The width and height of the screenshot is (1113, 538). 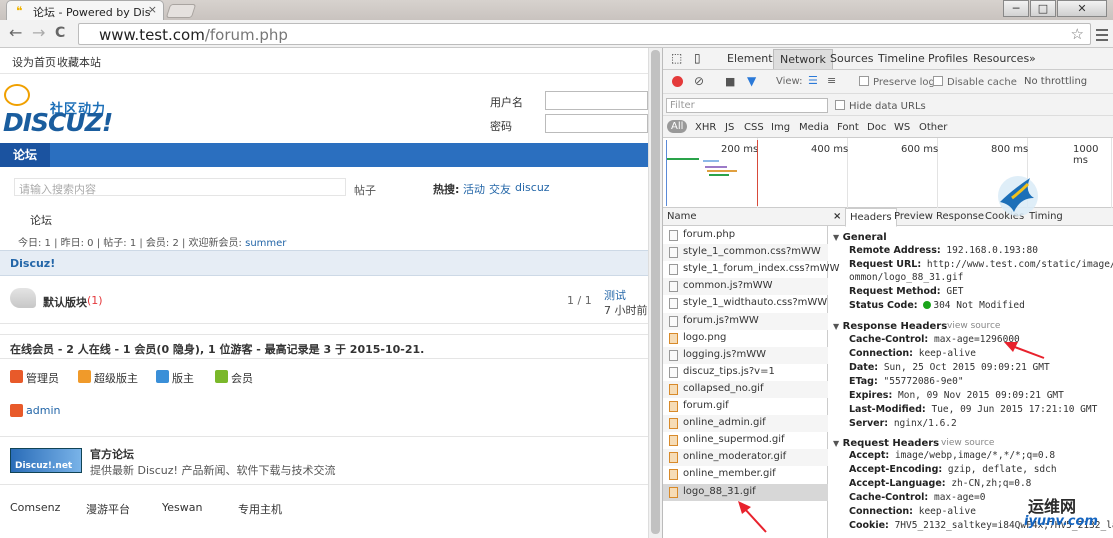 I want to click on watermark: 运维网 iyunv.com, so click(x=1060, y=514).